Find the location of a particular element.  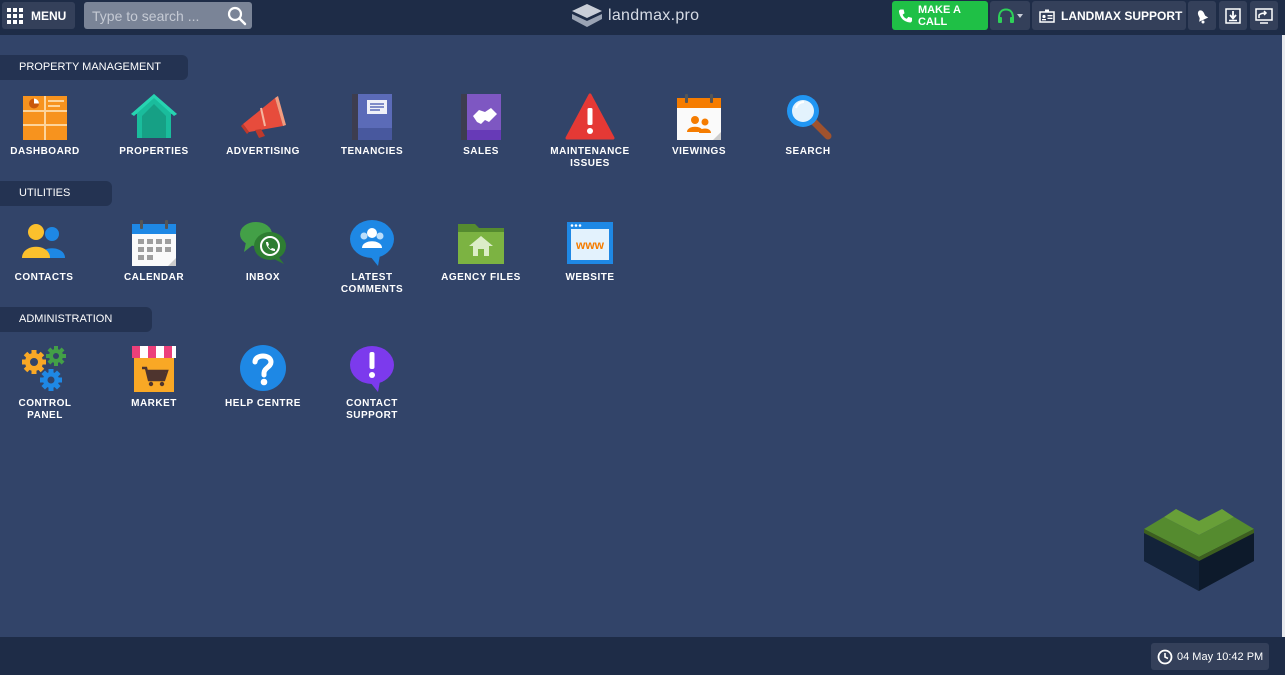

search-box is located at coordinates (168, 15).